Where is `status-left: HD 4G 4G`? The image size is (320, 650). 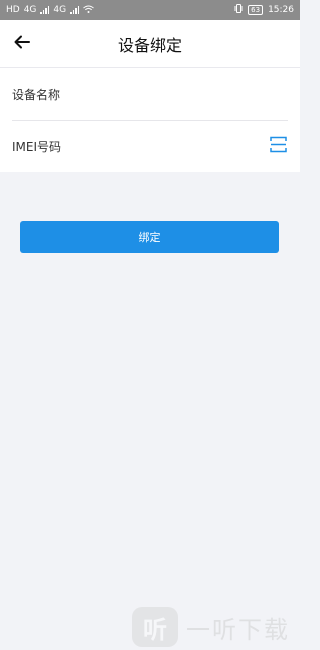
status-left: HD 4G 4G is located at coordinates (50, 10).